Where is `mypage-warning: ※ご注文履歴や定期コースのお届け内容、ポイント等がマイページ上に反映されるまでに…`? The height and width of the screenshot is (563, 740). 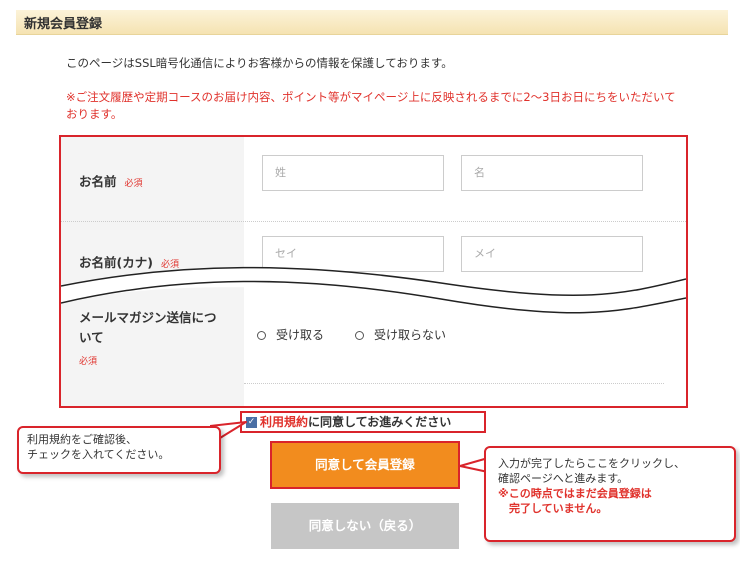
mypage-warning: ※ご注文履歴や定期コースのお届け内容、ポイント等がマイページ上に反映されるまでに… is located at coordinates (371, 105).